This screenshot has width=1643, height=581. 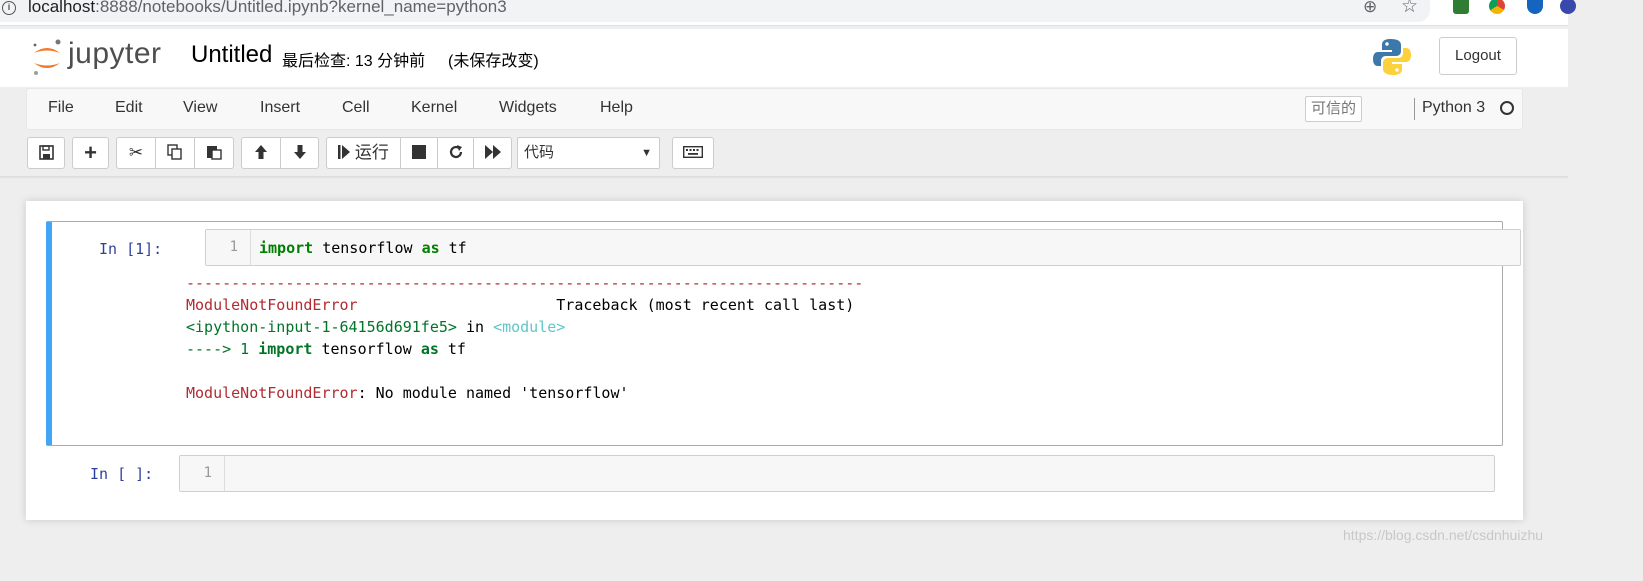 I want to click on scissors-icon: ✂, so click(x=136, y=152).